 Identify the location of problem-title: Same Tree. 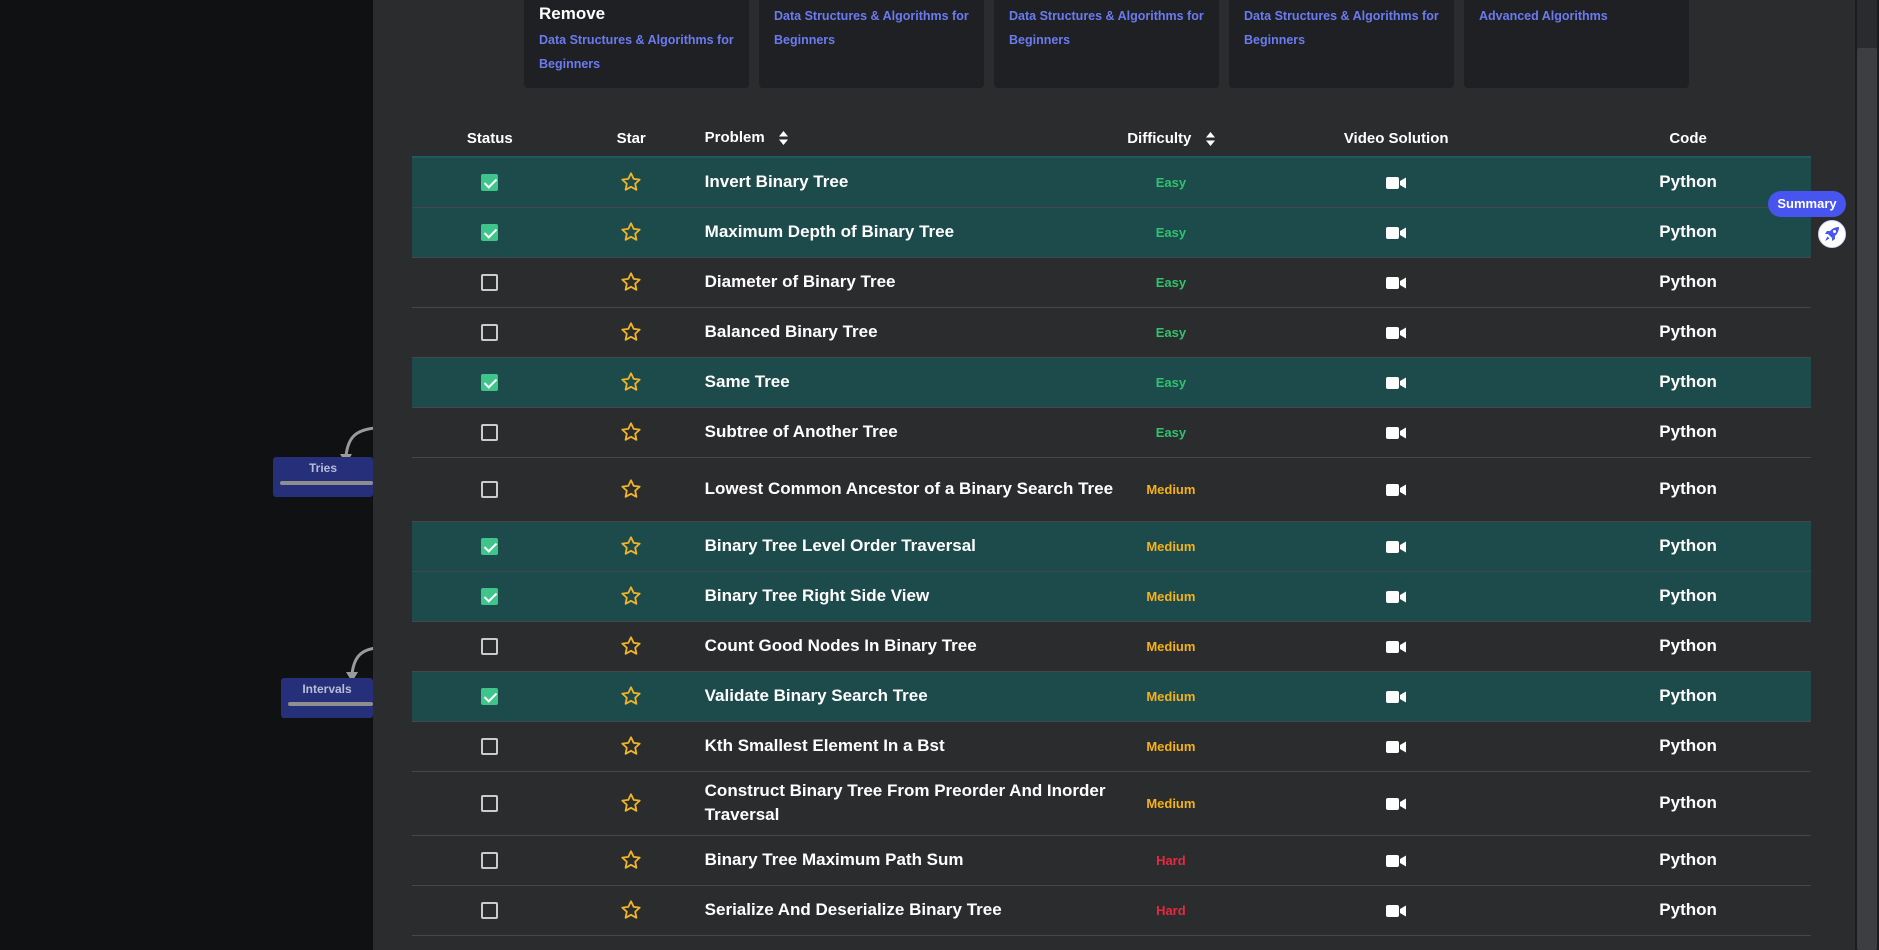
(904, 382).